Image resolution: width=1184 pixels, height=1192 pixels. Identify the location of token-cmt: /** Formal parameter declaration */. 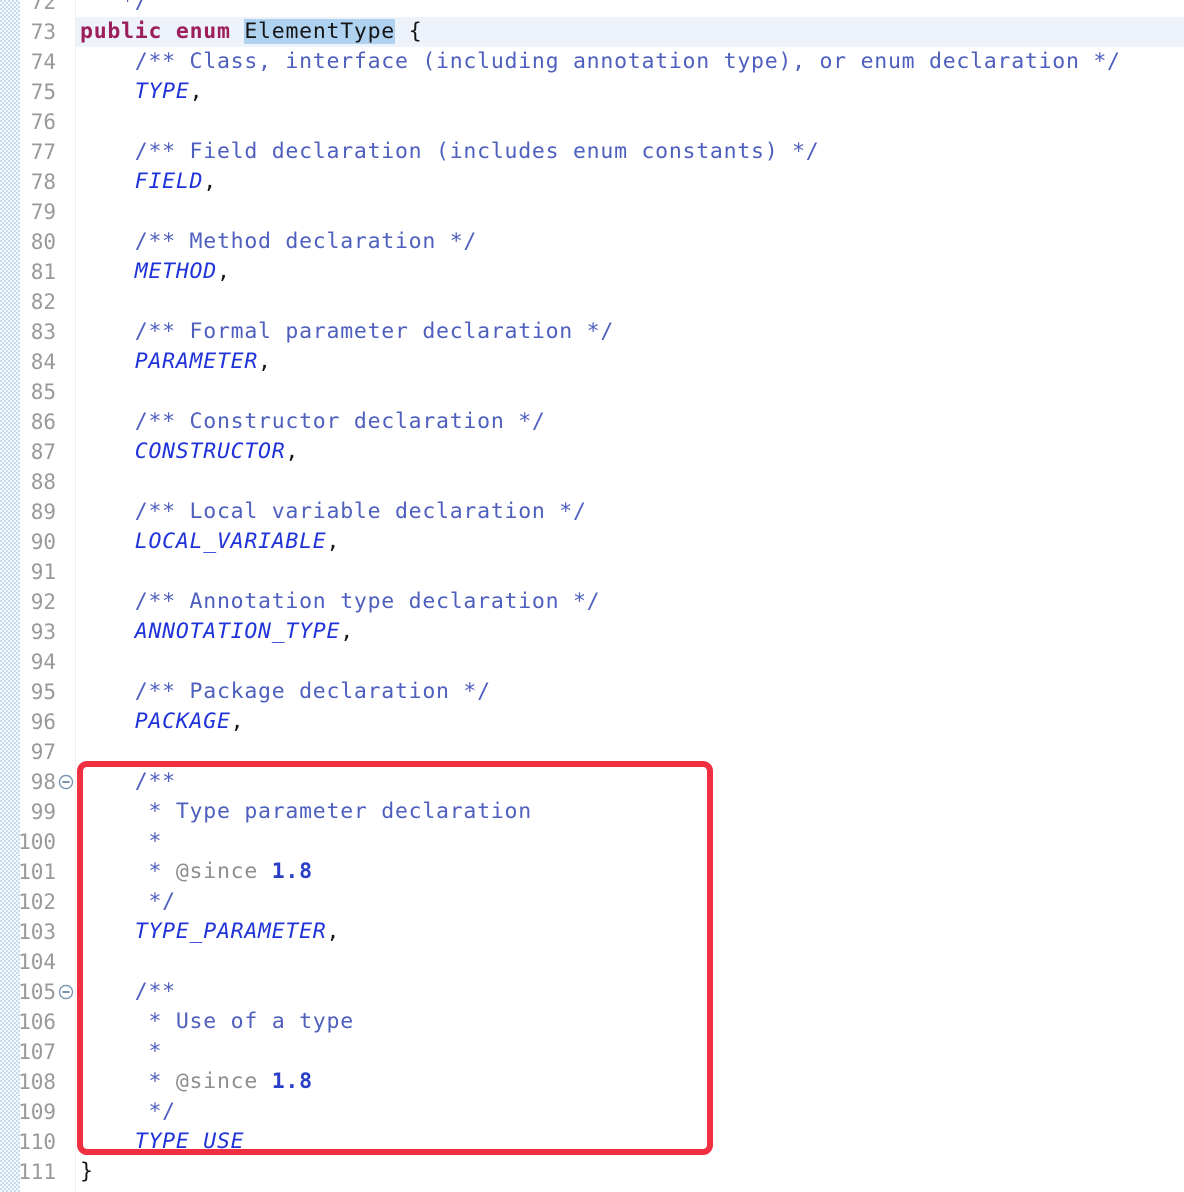
(347, 331).